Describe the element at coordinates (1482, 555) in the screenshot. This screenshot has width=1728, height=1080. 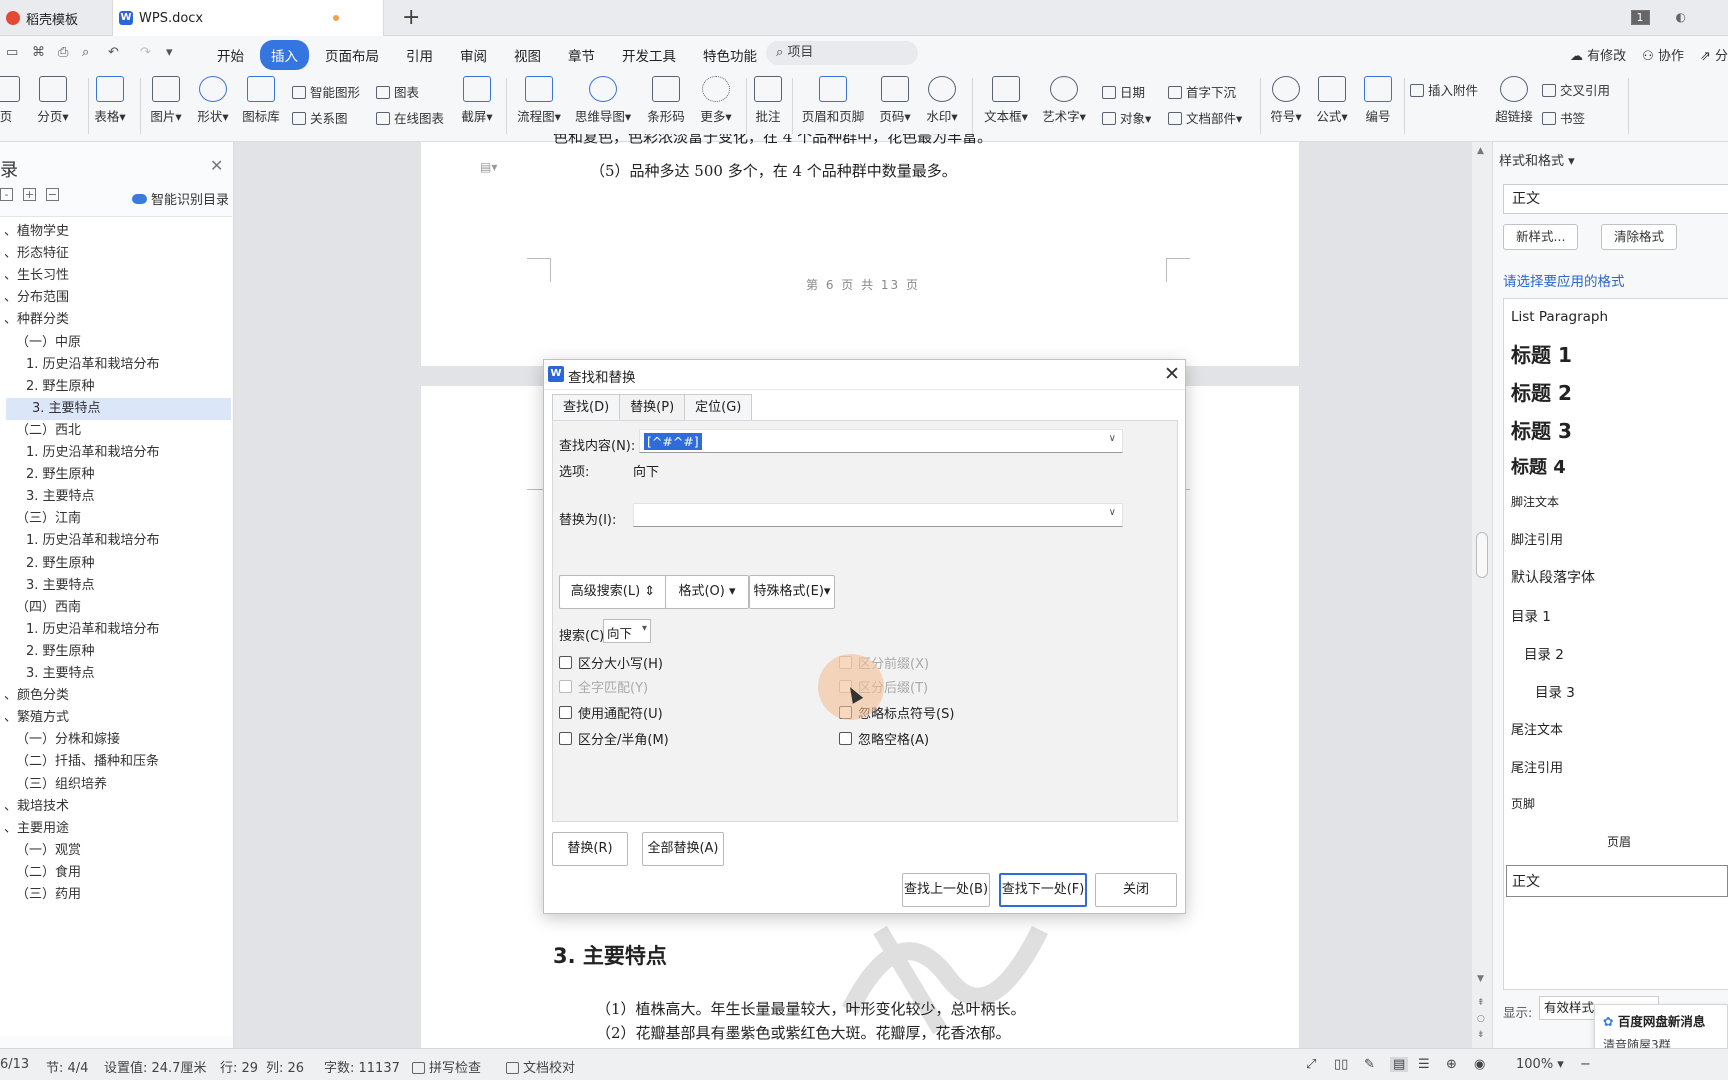
I see `scroll-thumb` at that location.